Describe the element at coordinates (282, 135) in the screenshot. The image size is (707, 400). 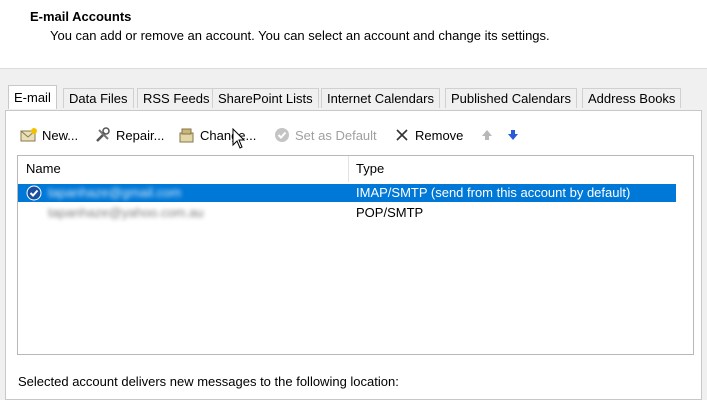
I see `checkmark-circle-icon` at that location.